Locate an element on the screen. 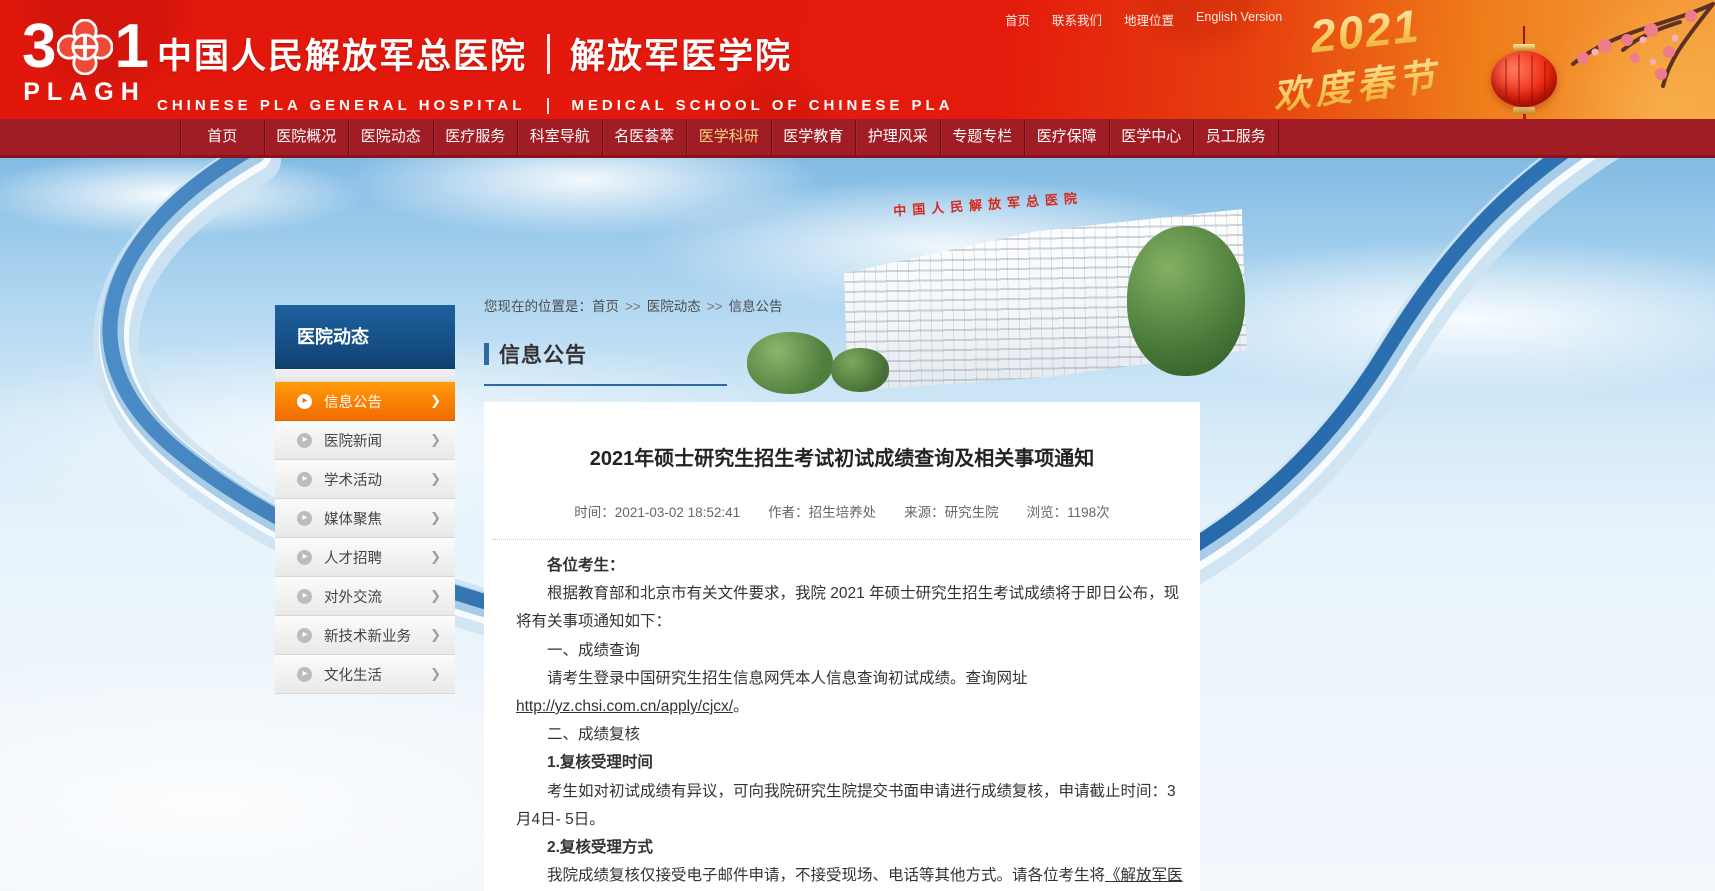  nav-item: 专题专栏 is located at coordinates (983, 137).